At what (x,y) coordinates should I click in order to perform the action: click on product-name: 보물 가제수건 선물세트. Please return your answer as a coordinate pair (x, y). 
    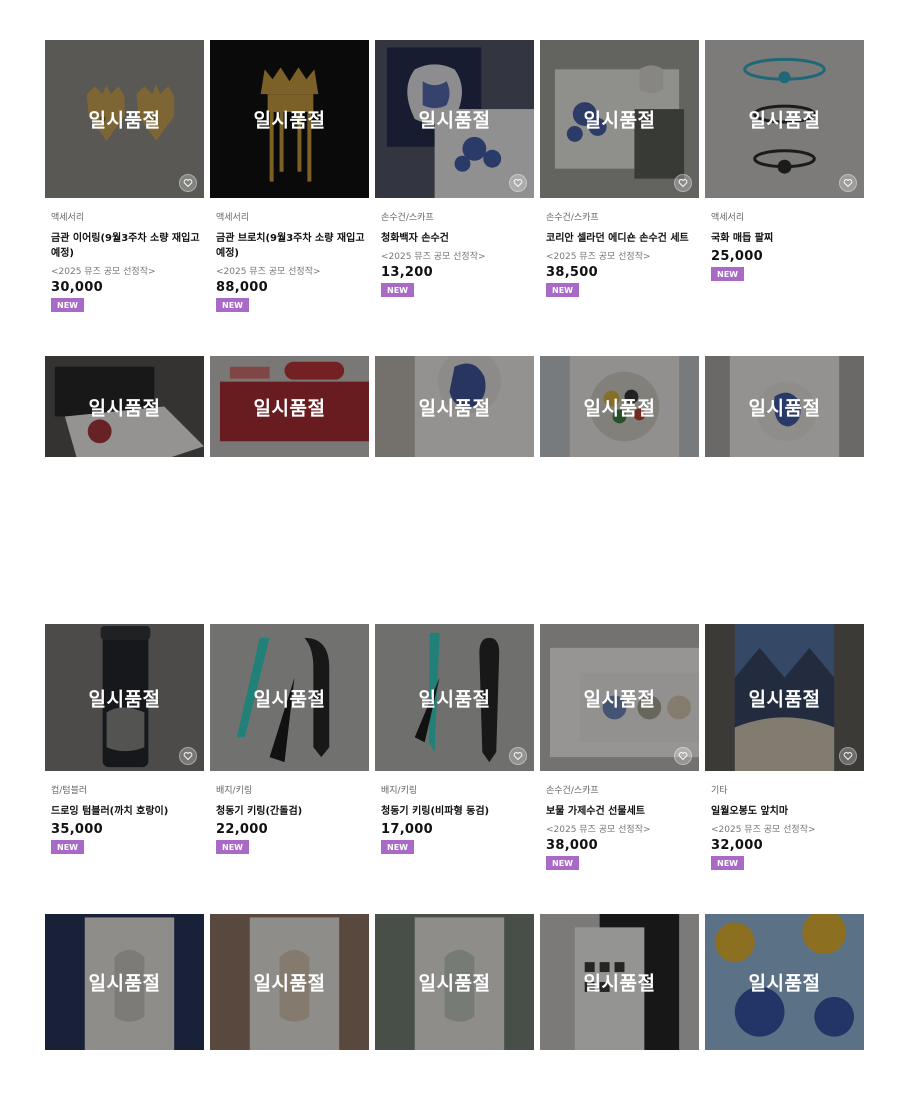
    Looking at the image, I should click on (622, 811).